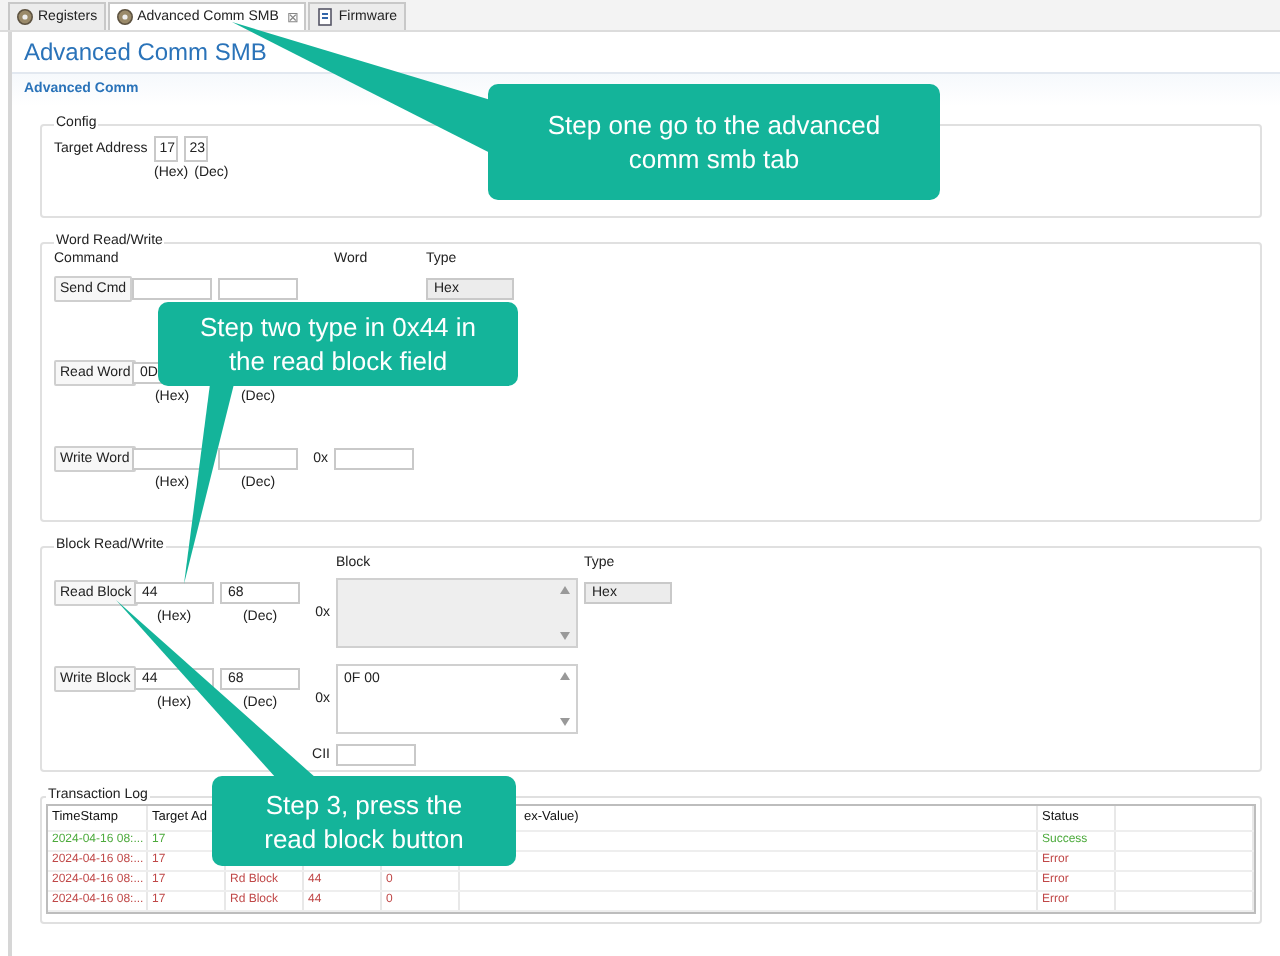 Image resolution: width=1280 pixels, height=956 pixels. What do you see at coordinates (364, 821) in the screenshot?
I see `callout-tooltip: Step 3, press the read block button` at bounding box center [364, 821].